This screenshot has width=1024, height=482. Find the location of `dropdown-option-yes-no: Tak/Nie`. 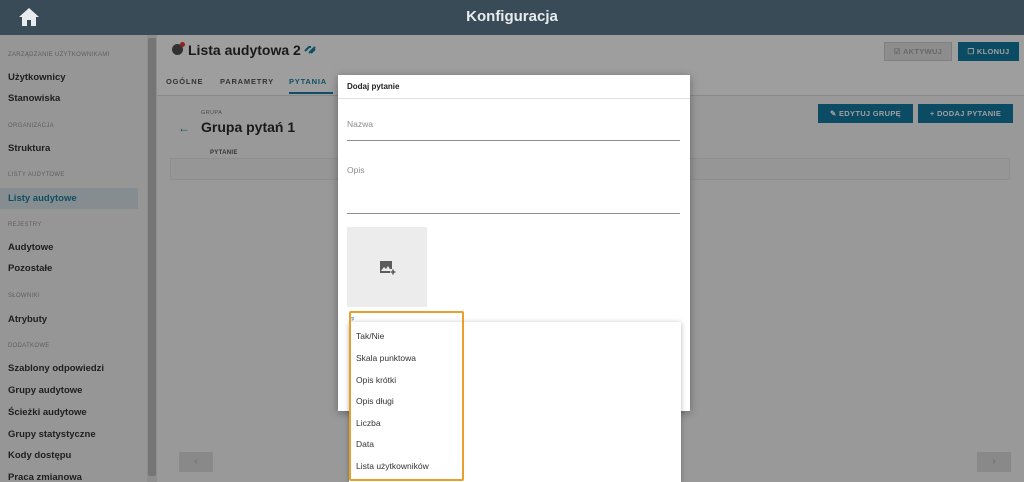

dropdown-option-yes-no: Tak/Nie is located at coordinates (404, 336).